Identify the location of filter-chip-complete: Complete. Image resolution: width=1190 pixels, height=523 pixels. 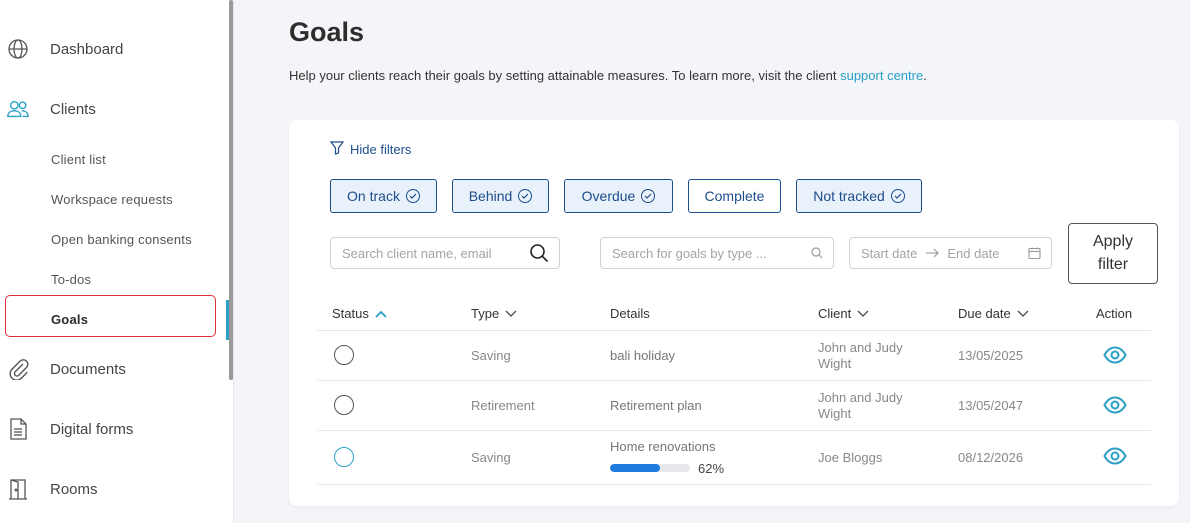
(734, 196).